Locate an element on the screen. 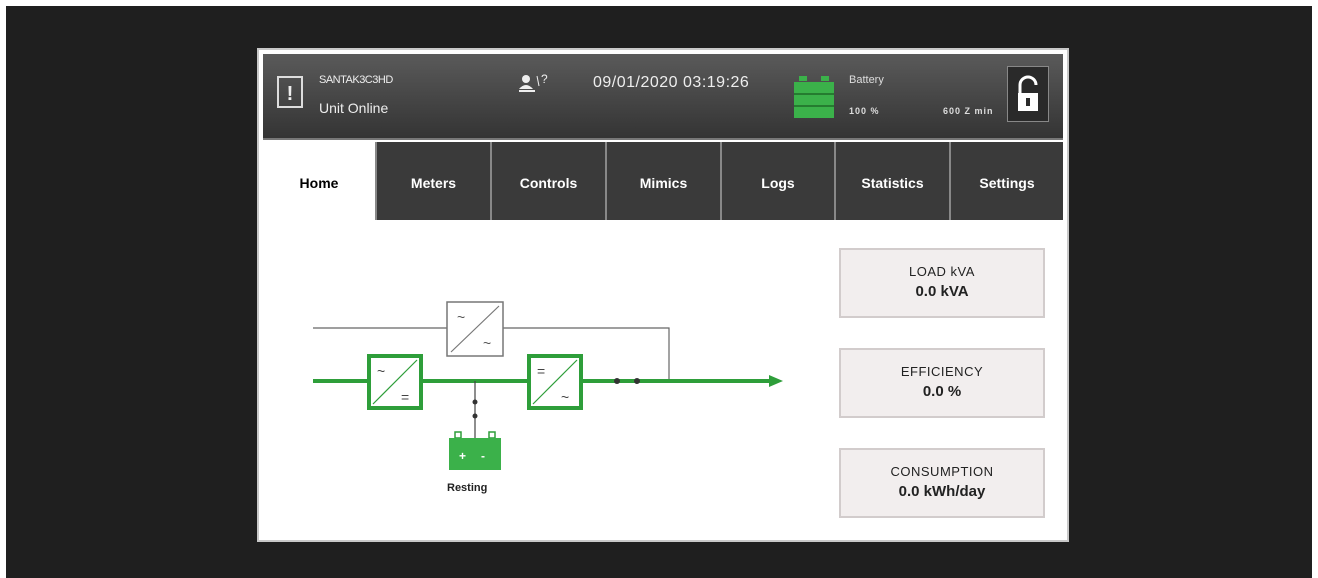 The width and height of the screenshot is (1318, 578). bypass-switch: ~ ~ is located at coordinates (475, 329).